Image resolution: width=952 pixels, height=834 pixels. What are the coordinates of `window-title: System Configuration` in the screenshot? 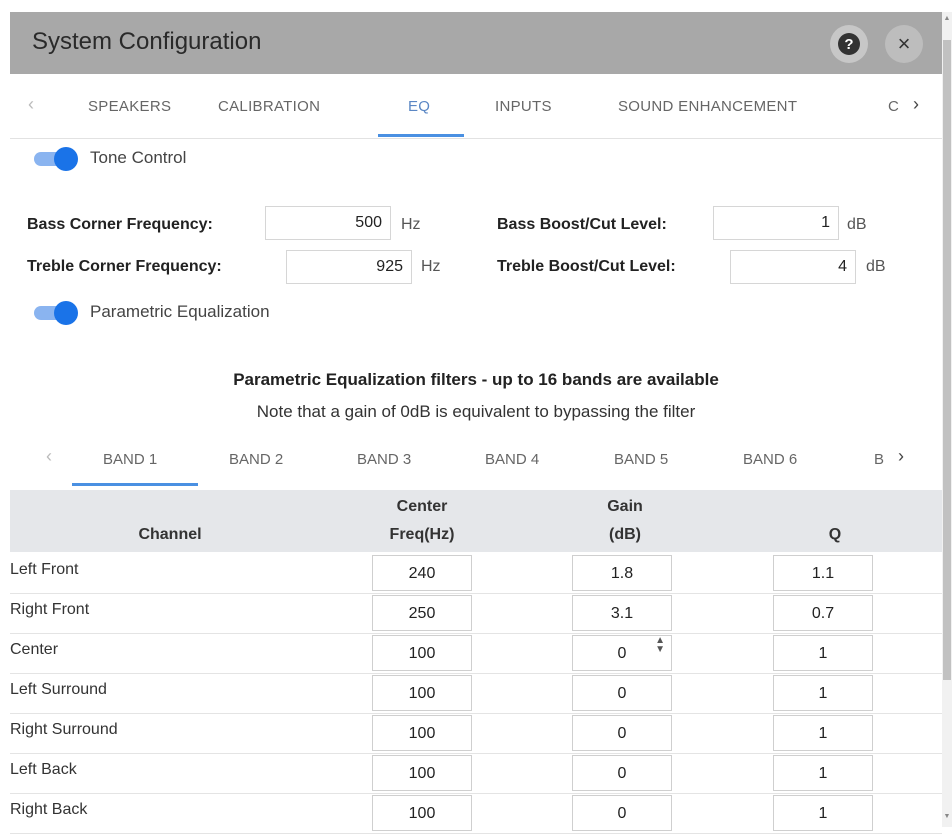 It's located at (147, 41).